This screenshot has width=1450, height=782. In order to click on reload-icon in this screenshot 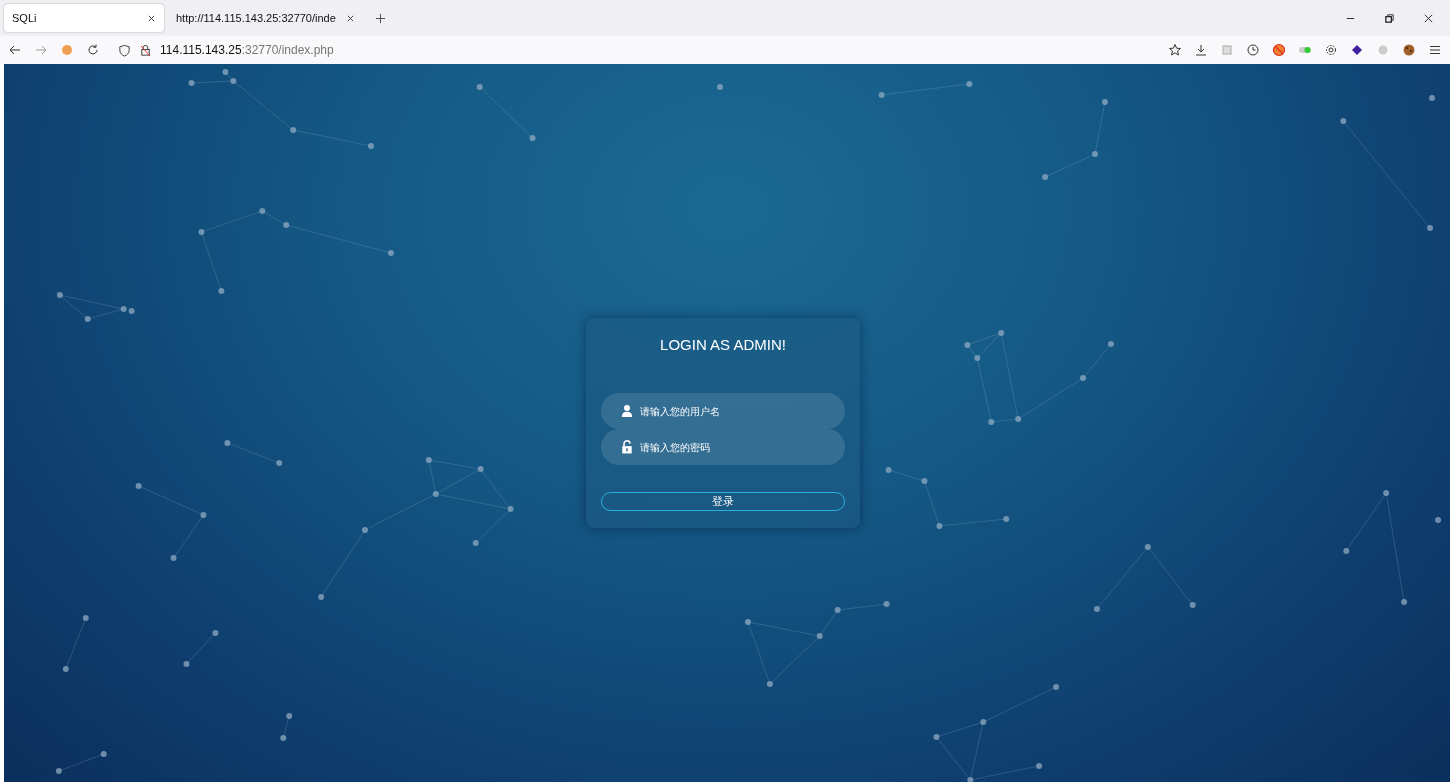, I will do `click(93, 50)`.